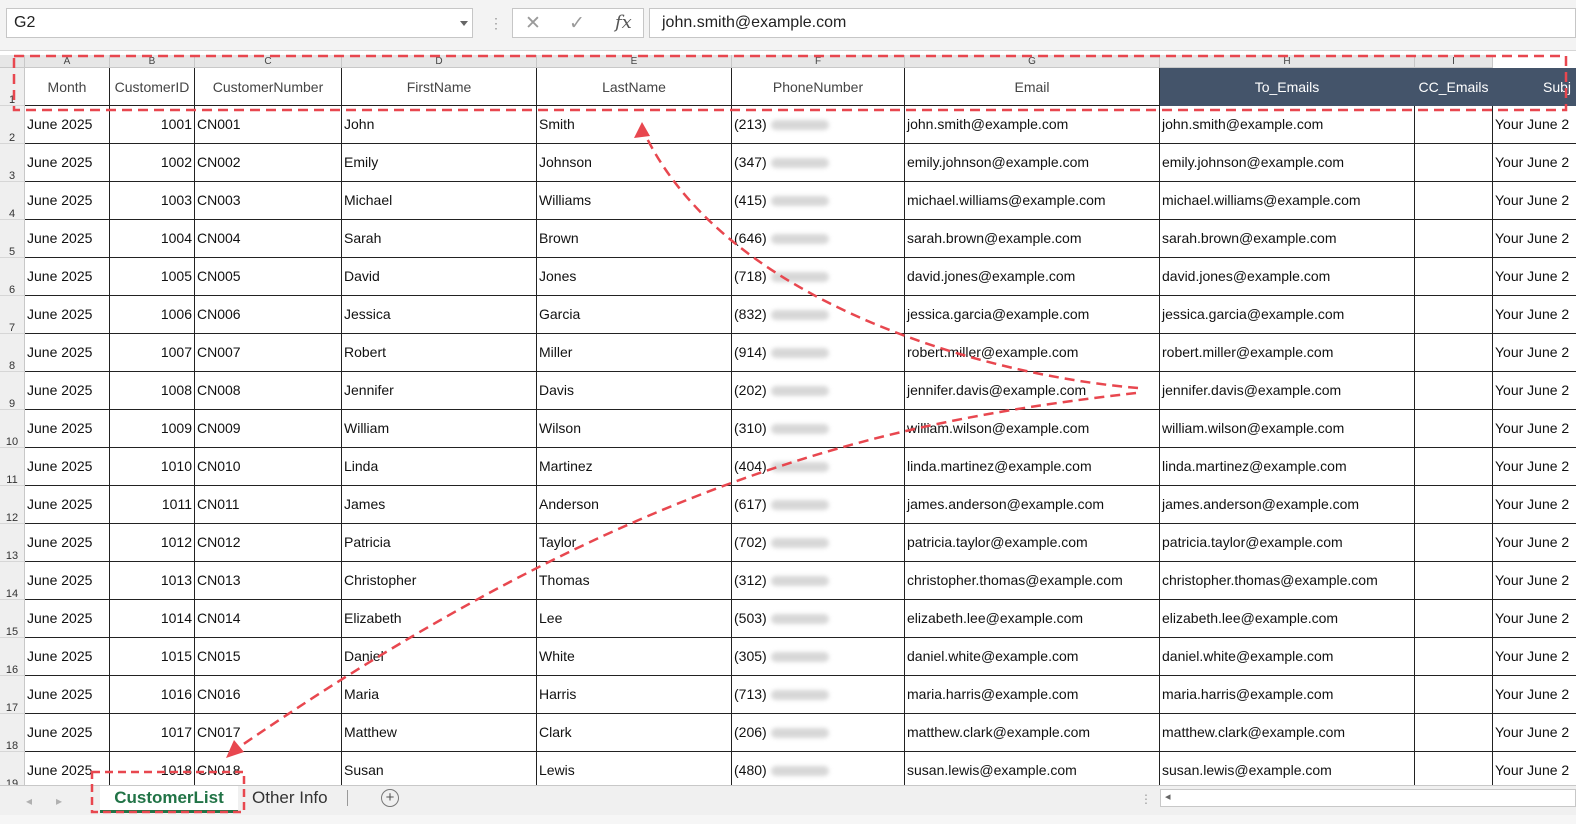  Describe the element at coordinates (634, 315) in the screenshot. I see `cell-lastname: Garcia` at that location.